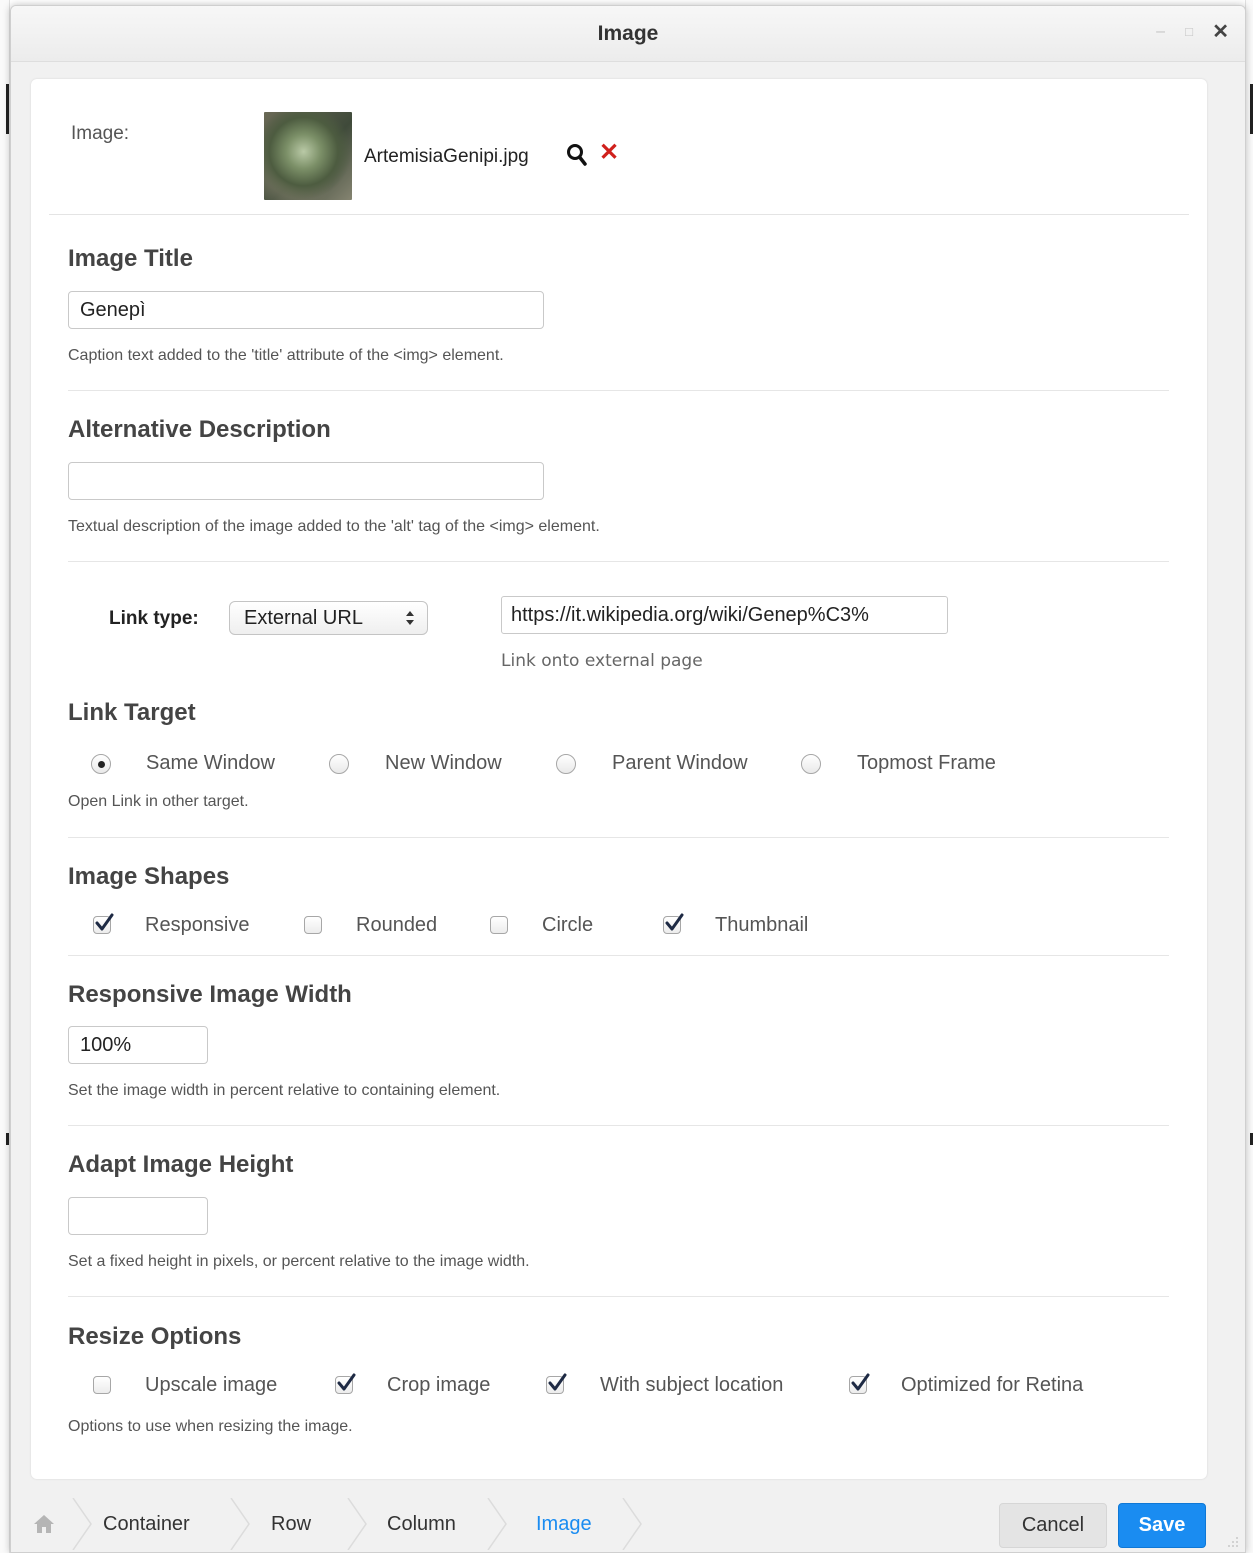  What do you see at coordinates (1249, 776) in the screenshot?
I see `background-page-right` at bounding box center [1249, 776].